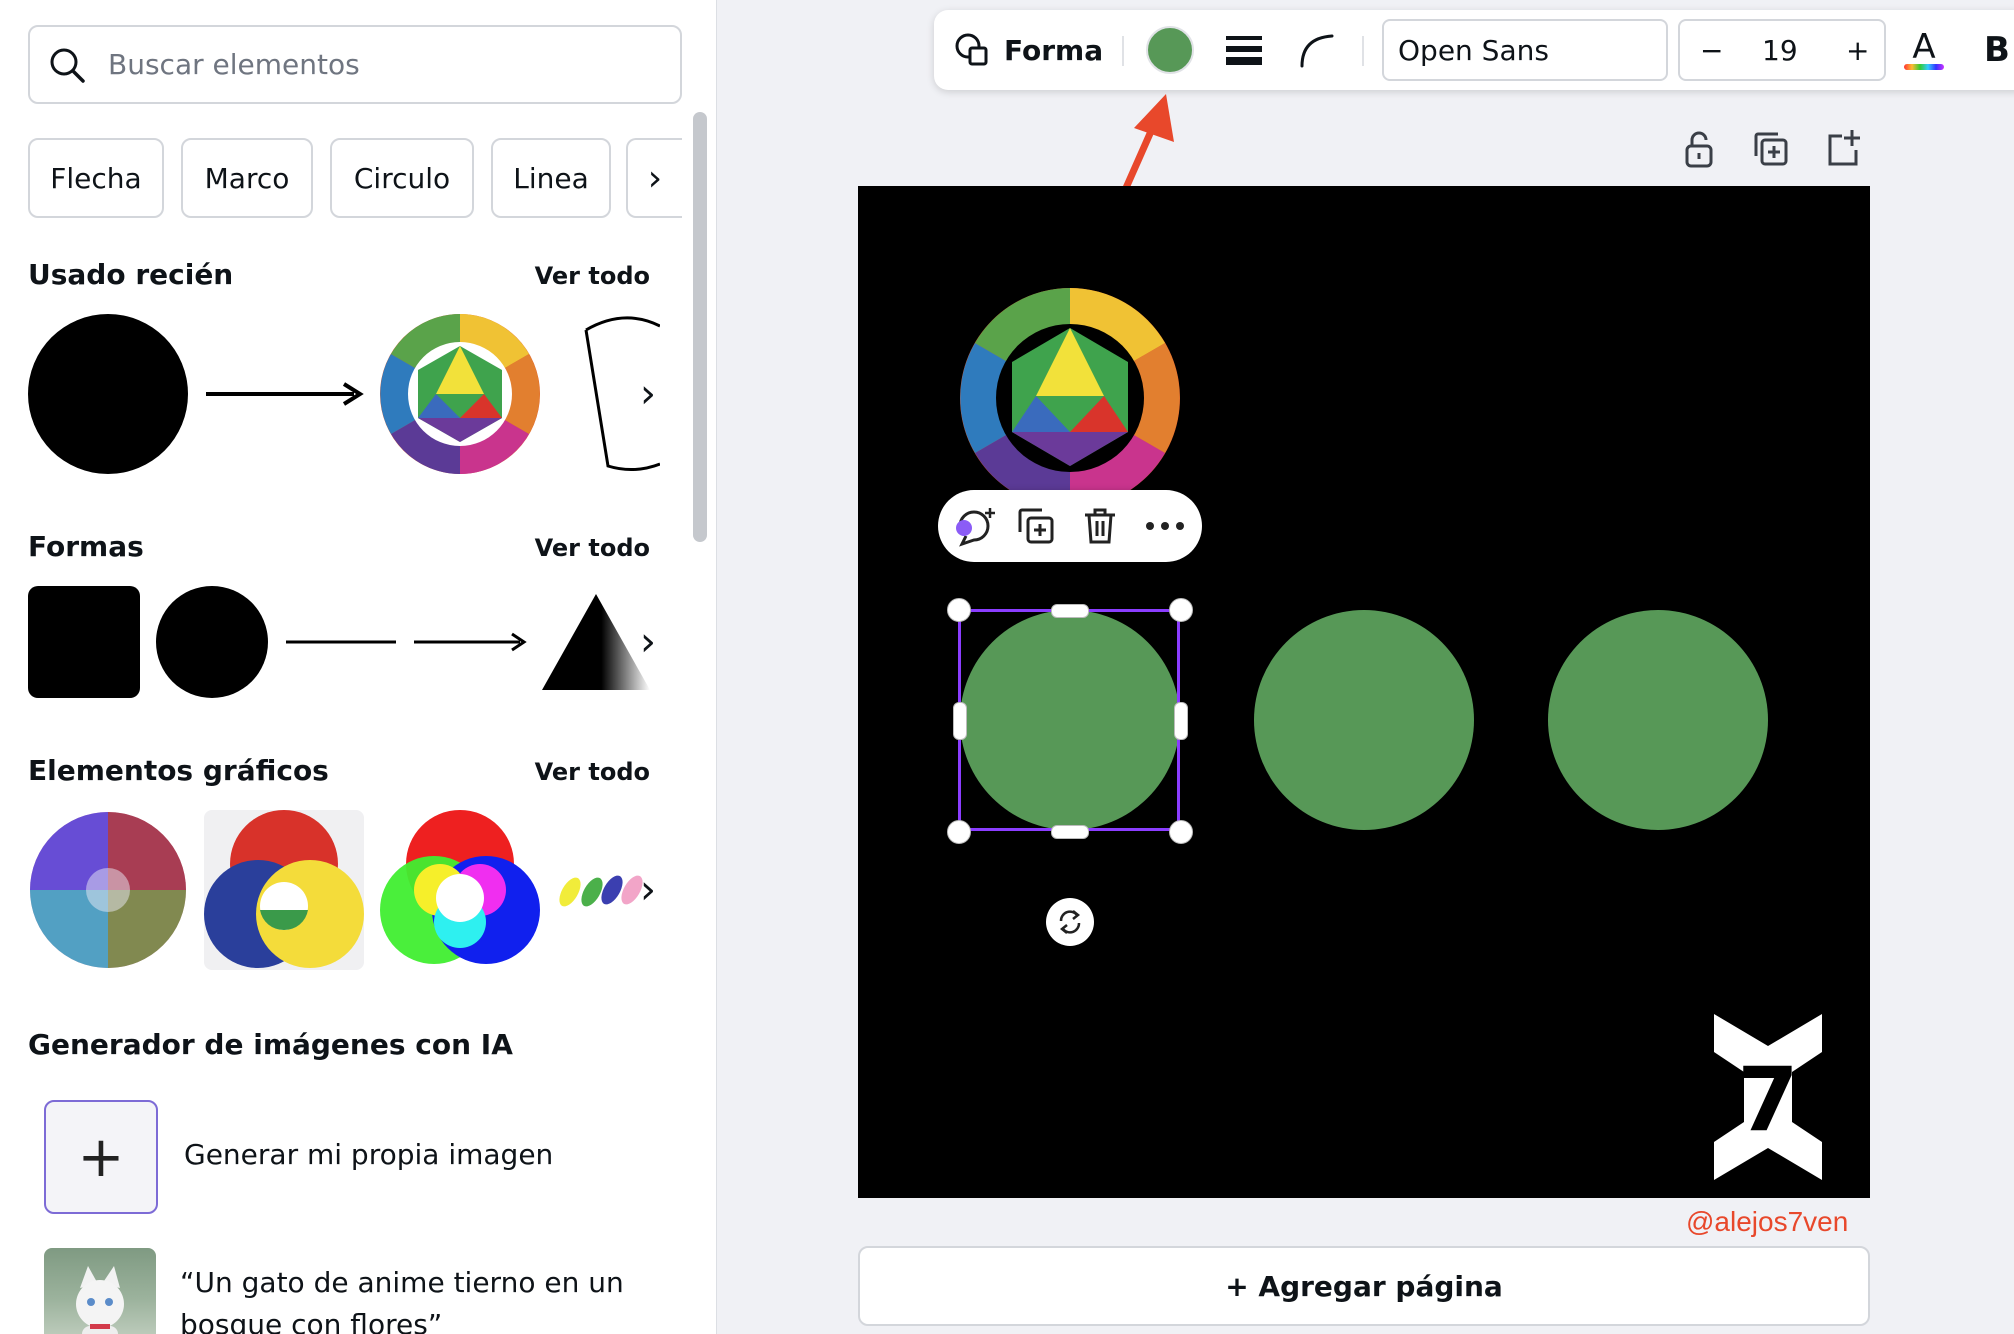 This screenshot has width=2014, height=1334. Describe the element at coordinates (1070, 398) in the screenshot. I see `canvas-color-wheel` at that location.